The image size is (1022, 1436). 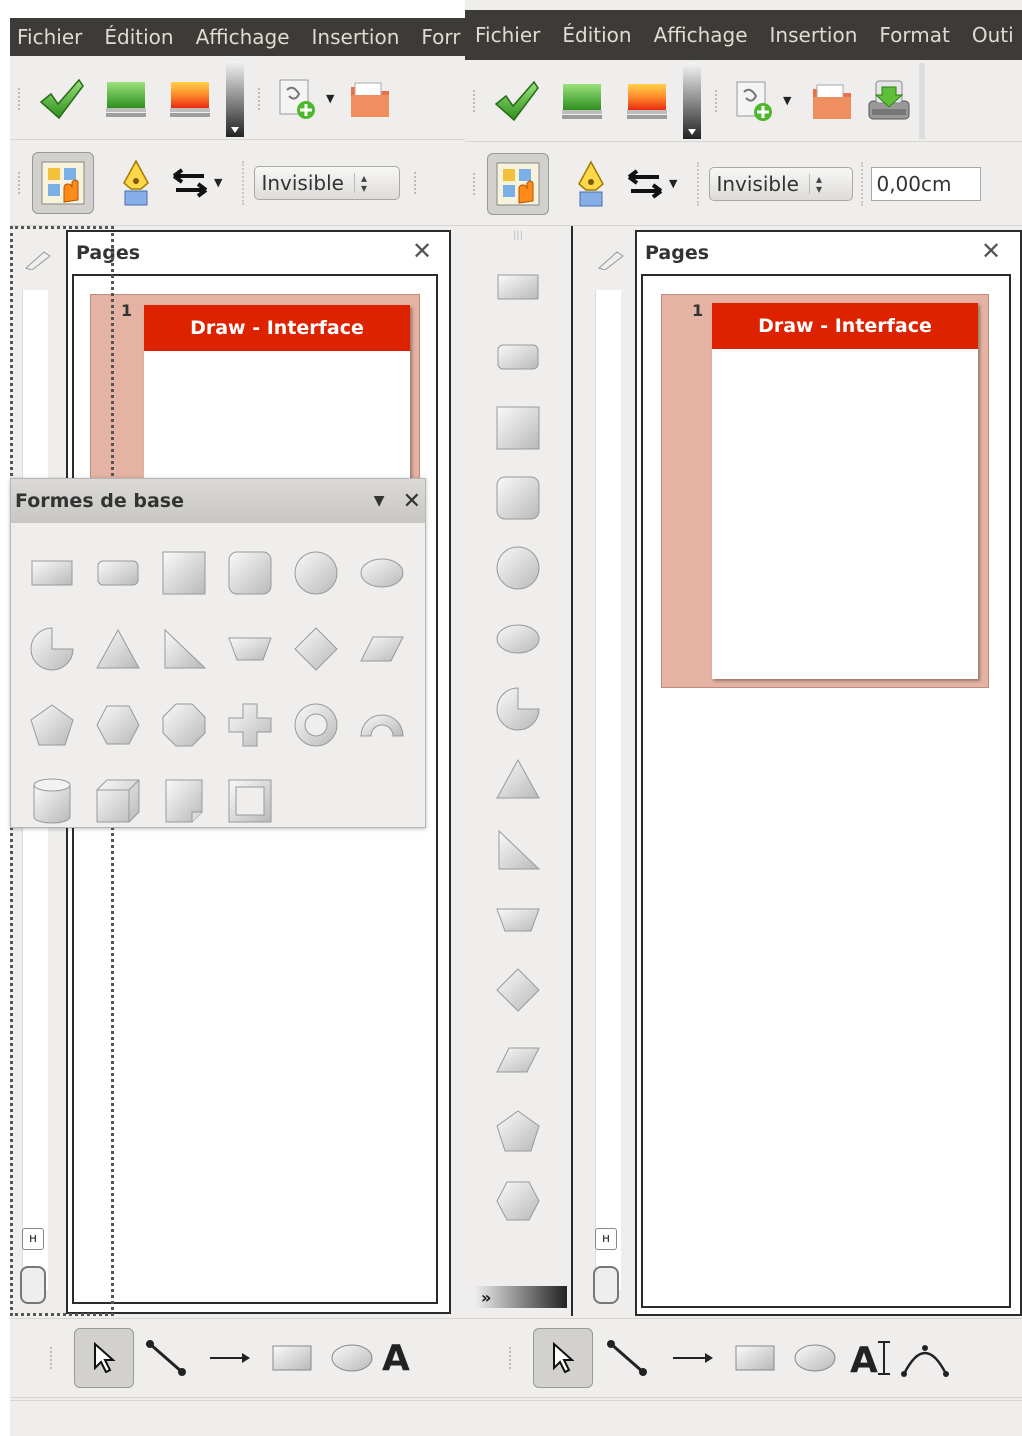 What do you see at coordinates (606, 1239) in the screenshot?
I see `ruler-marker-icon: H` at bounding box center [606, 1239].